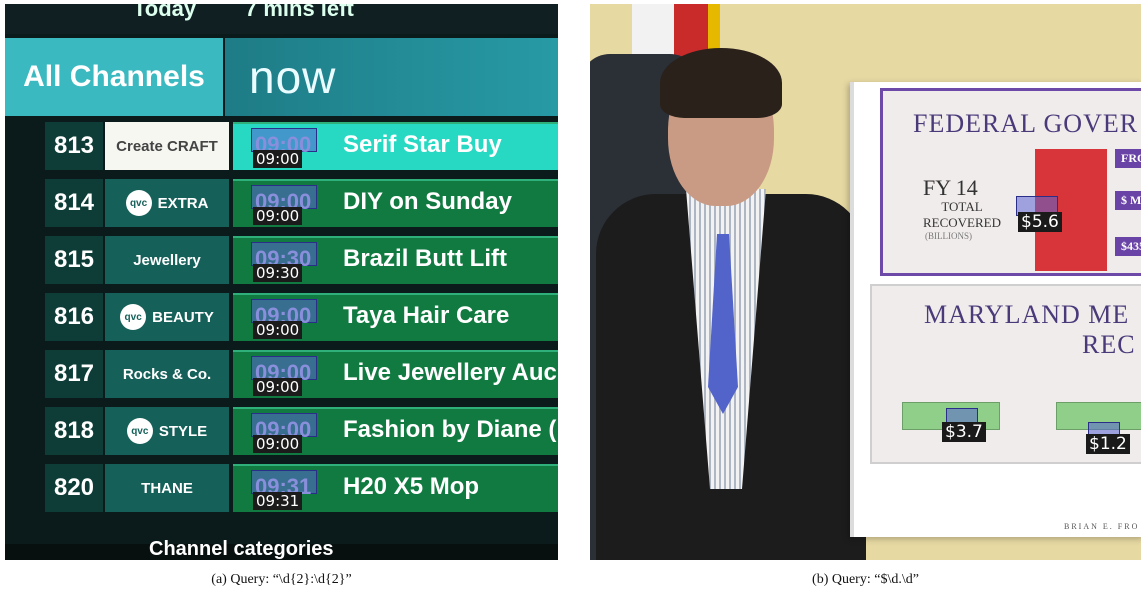 Image resolution: width=1141 pixels, height=596 pixels. What do you see at coordinates (1026, 123) in the screenshot?
I see `federal-title: FEDERAL GOVER` at bounding box center [1026, 123].